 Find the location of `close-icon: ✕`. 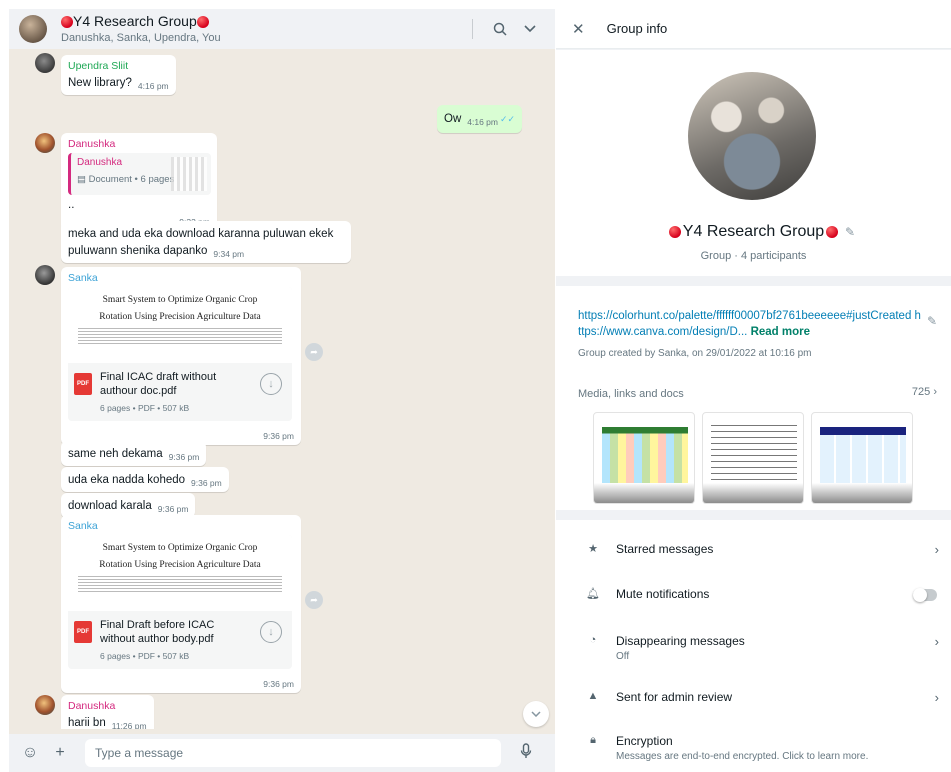

close-icon: ✕ is located at coordinates (578, 29).